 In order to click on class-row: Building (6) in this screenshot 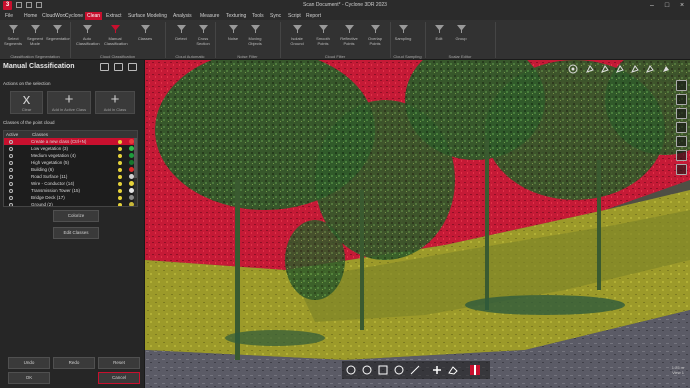, I will do `click(70, 169)`.